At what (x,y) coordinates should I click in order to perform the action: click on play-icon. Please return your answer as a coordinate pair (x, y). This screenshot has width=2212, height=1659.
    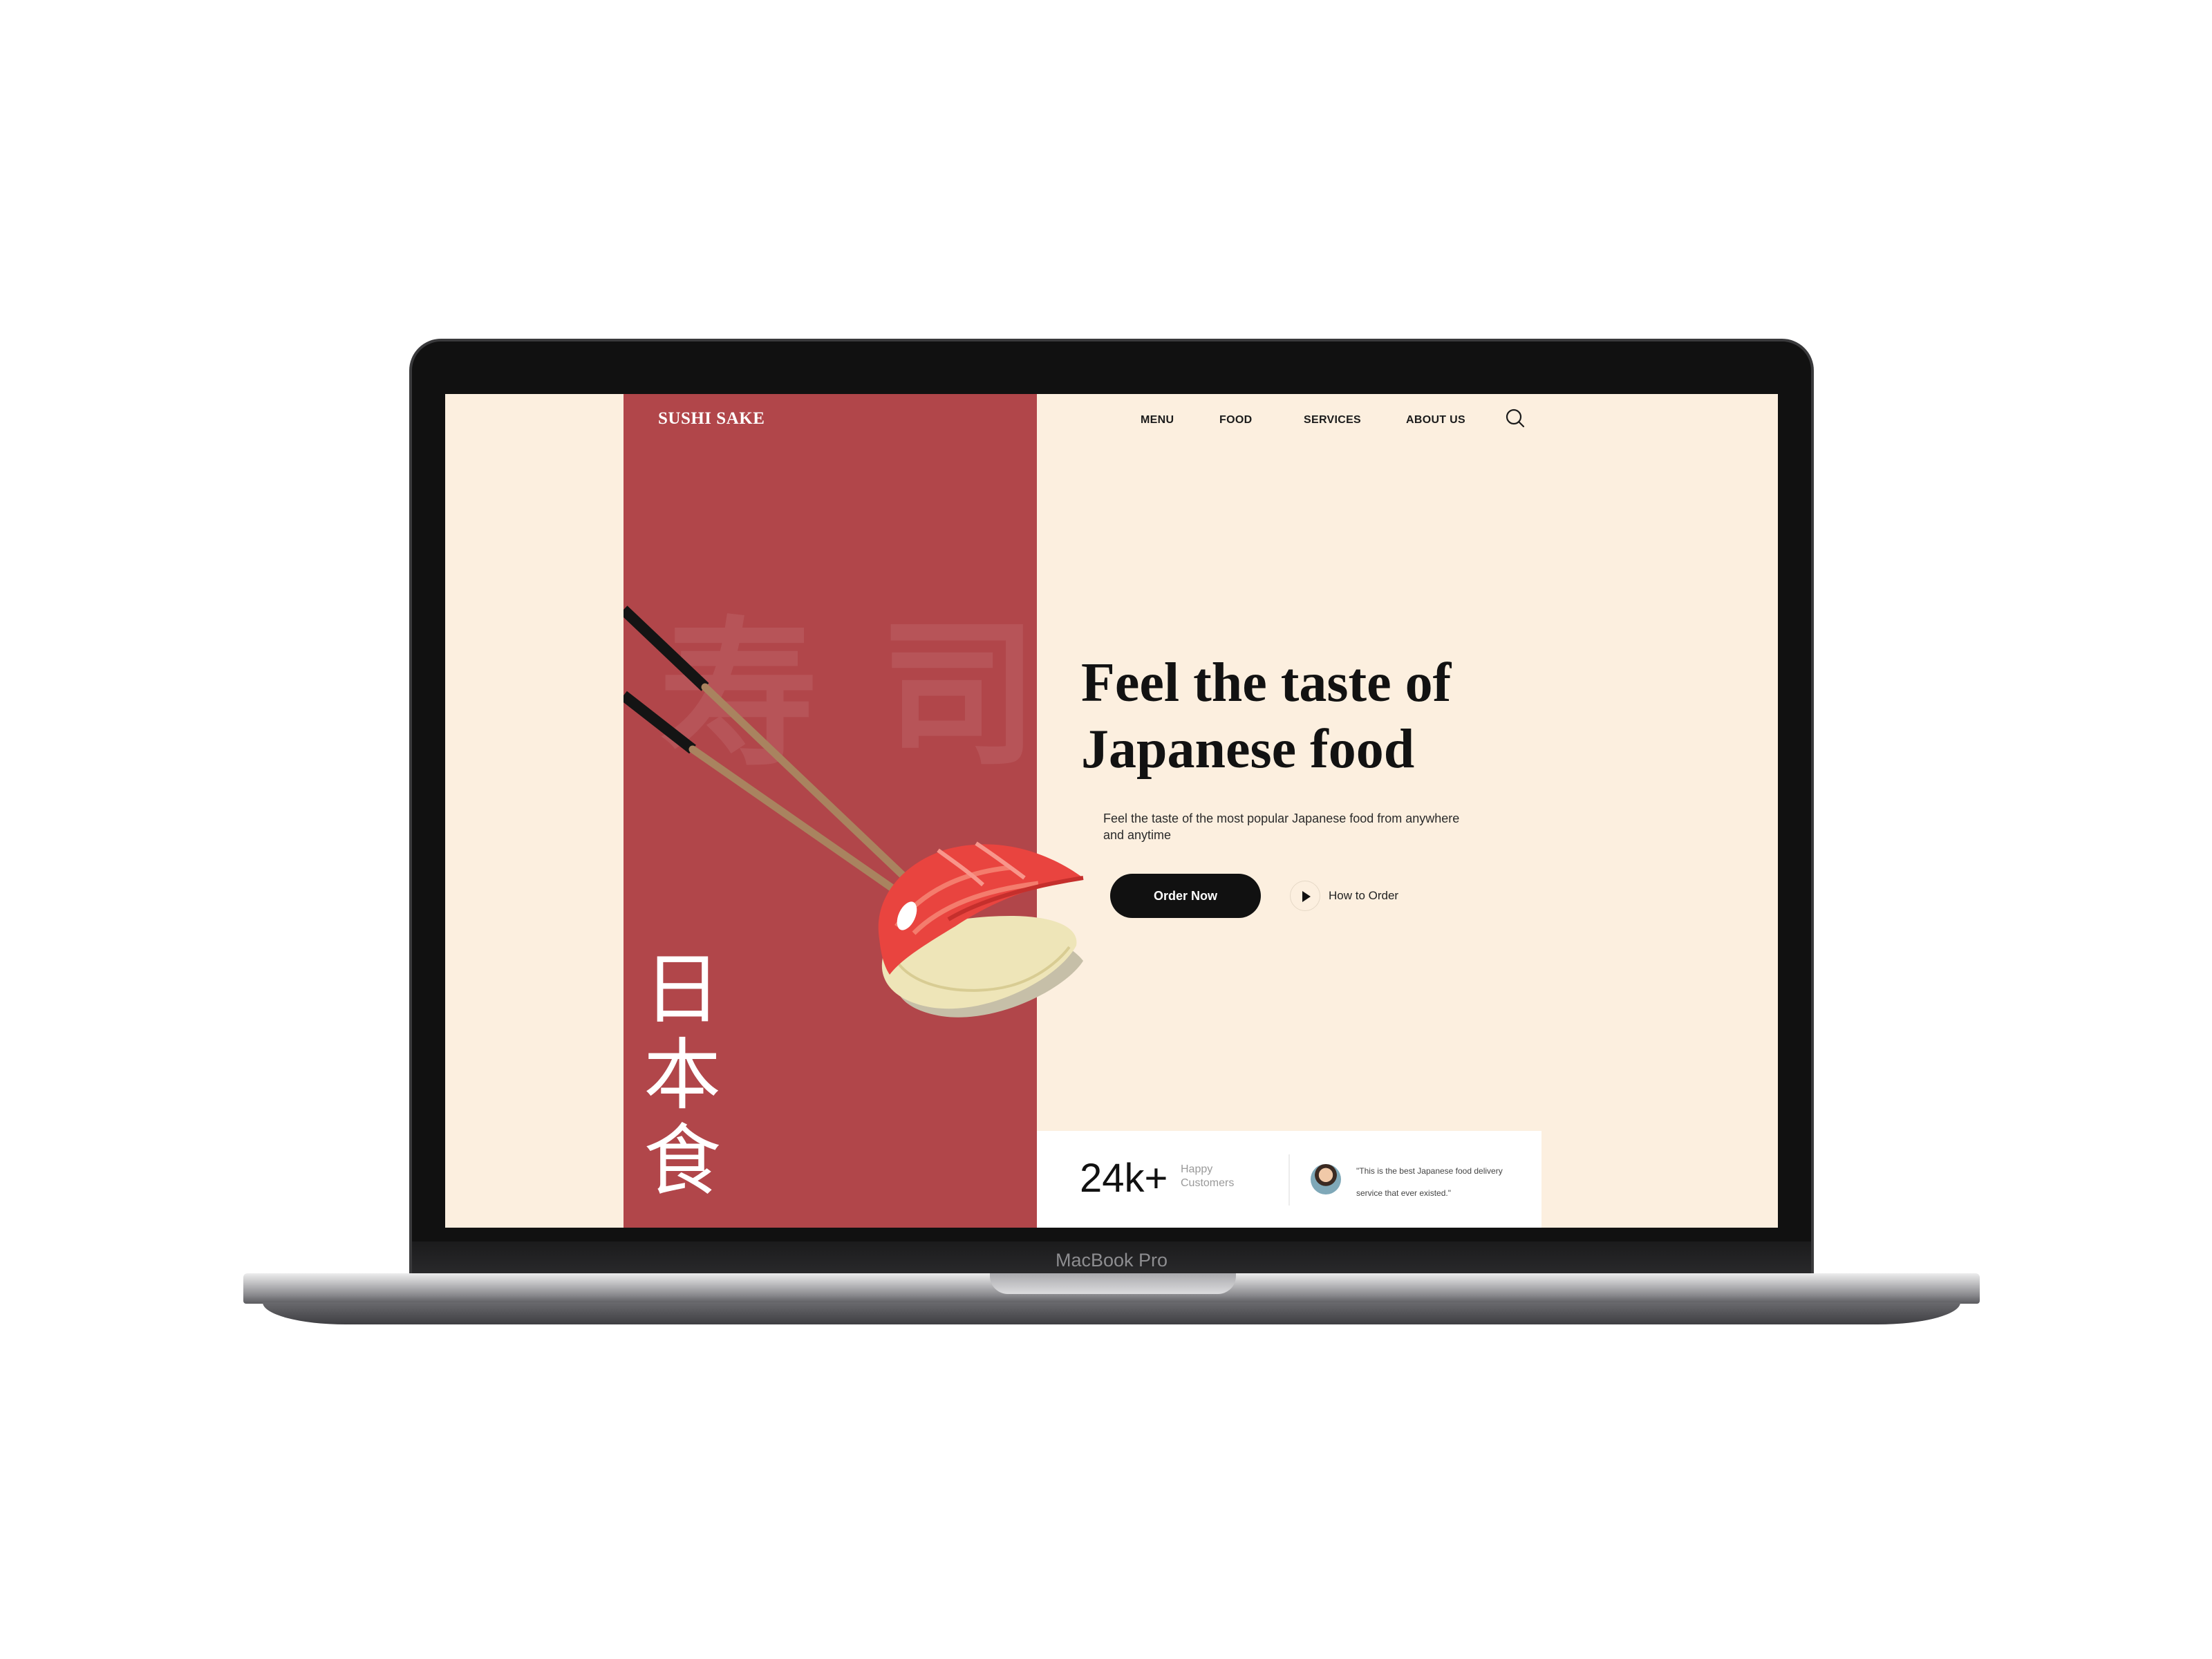
    Looking at the image, I should click on (1306, 896).